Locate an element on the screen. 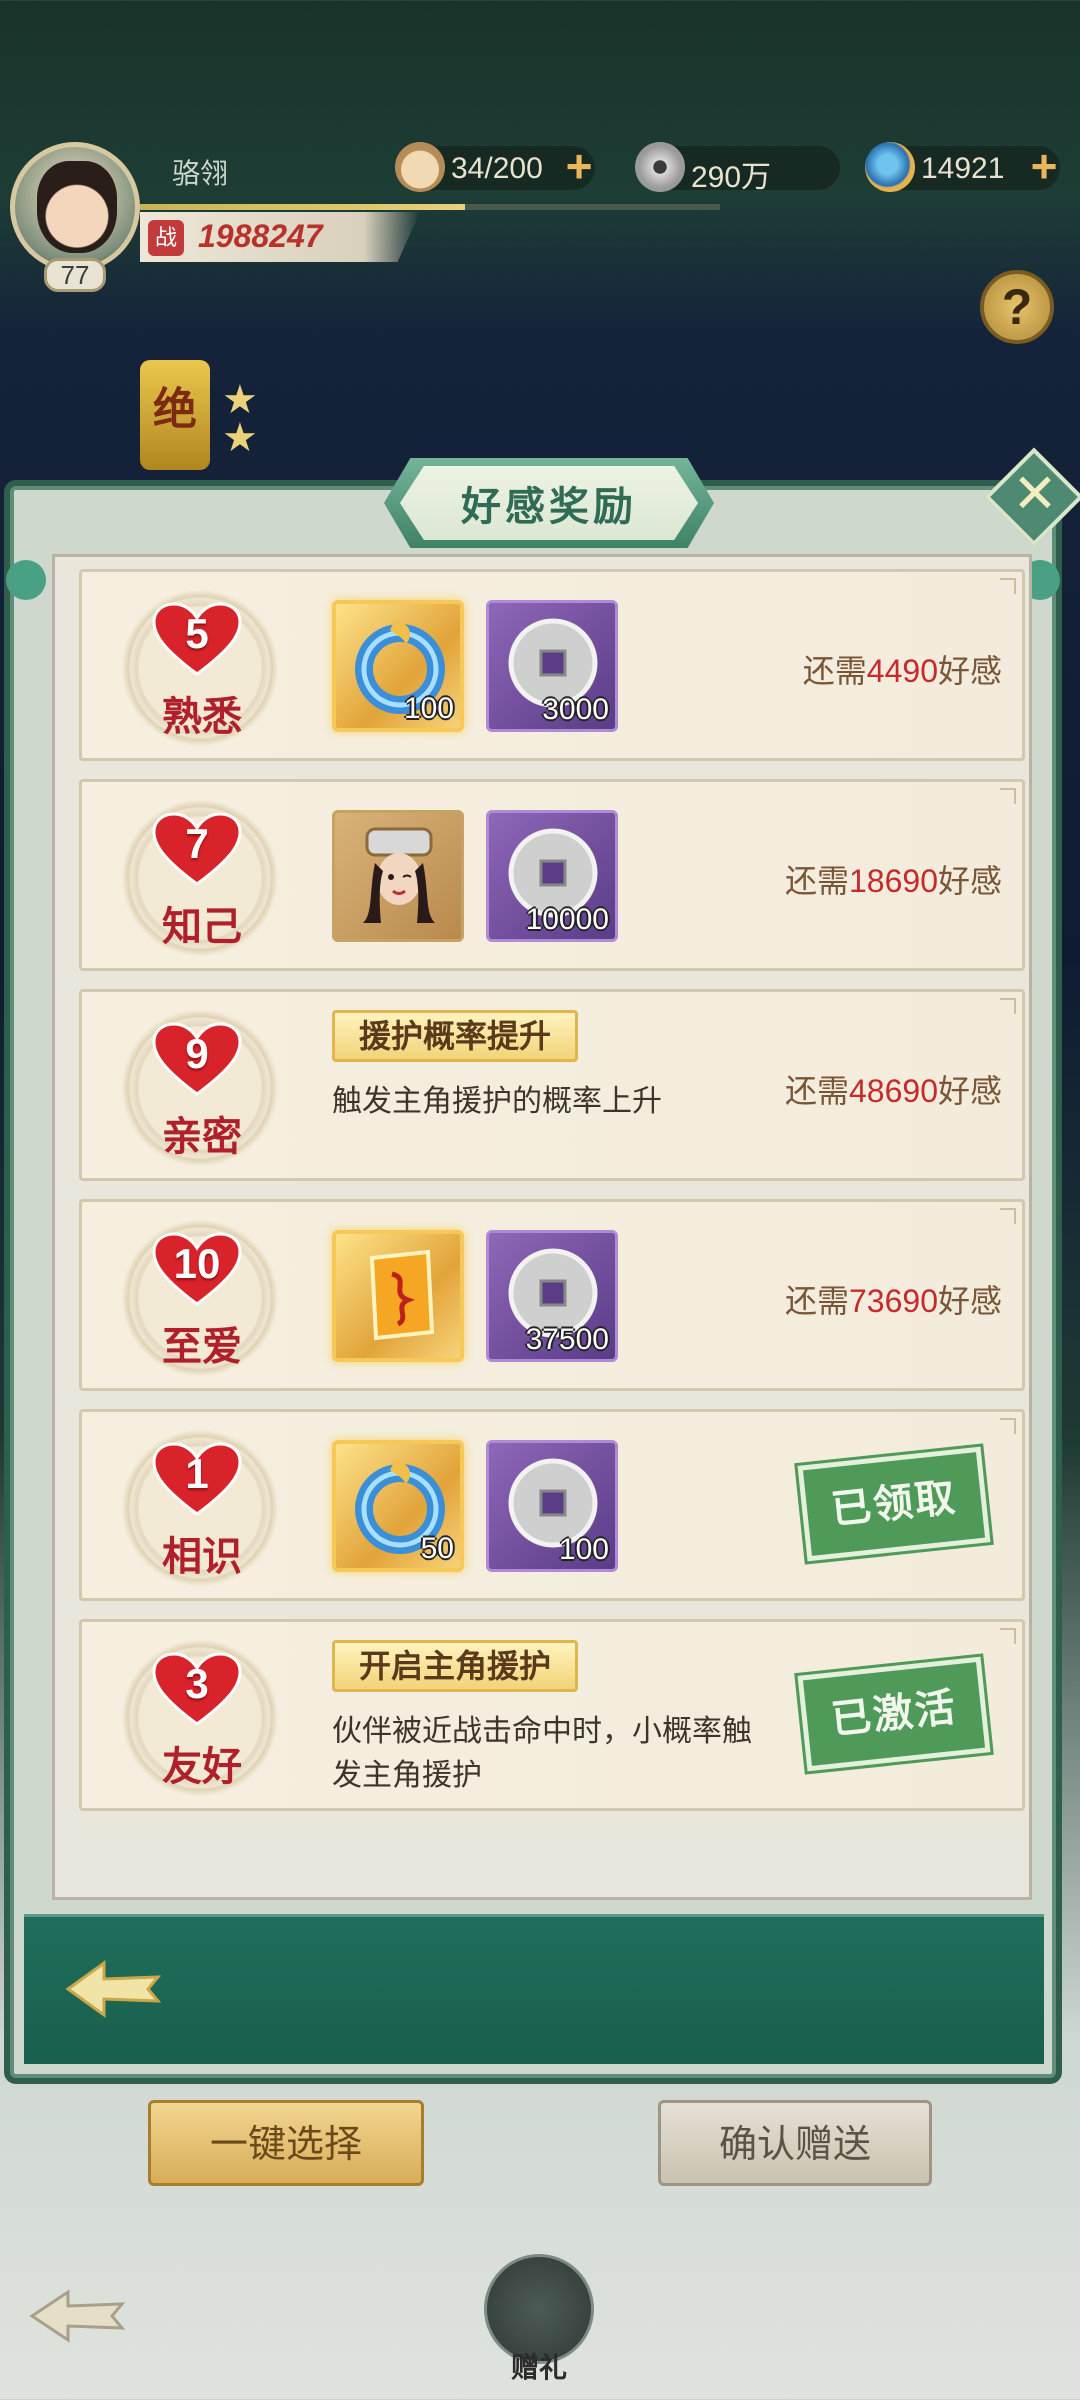 Image resolution: width=1080 pixels, height=2400 pixels. xp-bar is located at coordinates (430, 207).